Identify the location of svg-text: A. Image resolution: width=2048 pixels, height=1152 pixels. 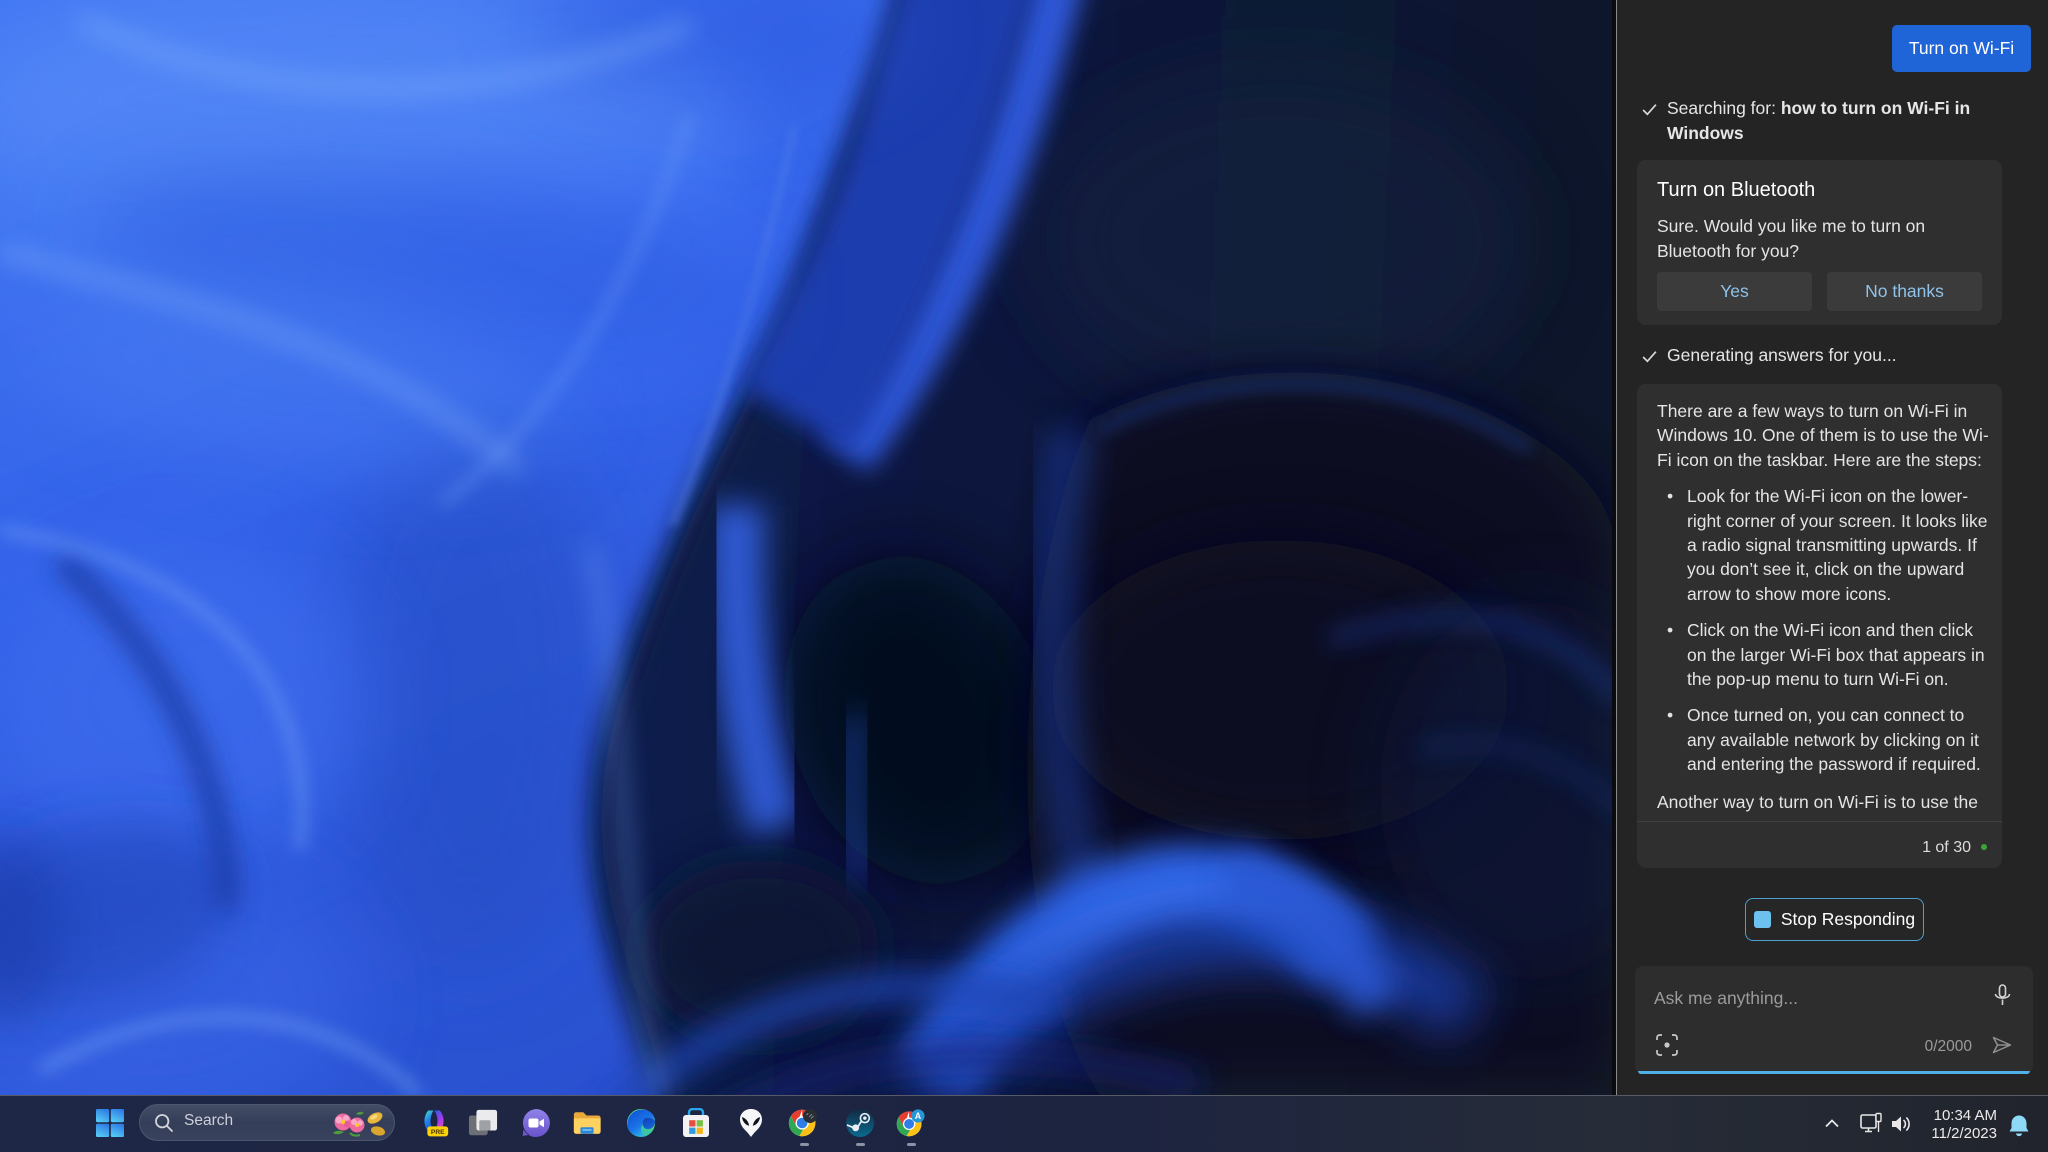
(918, 1116).